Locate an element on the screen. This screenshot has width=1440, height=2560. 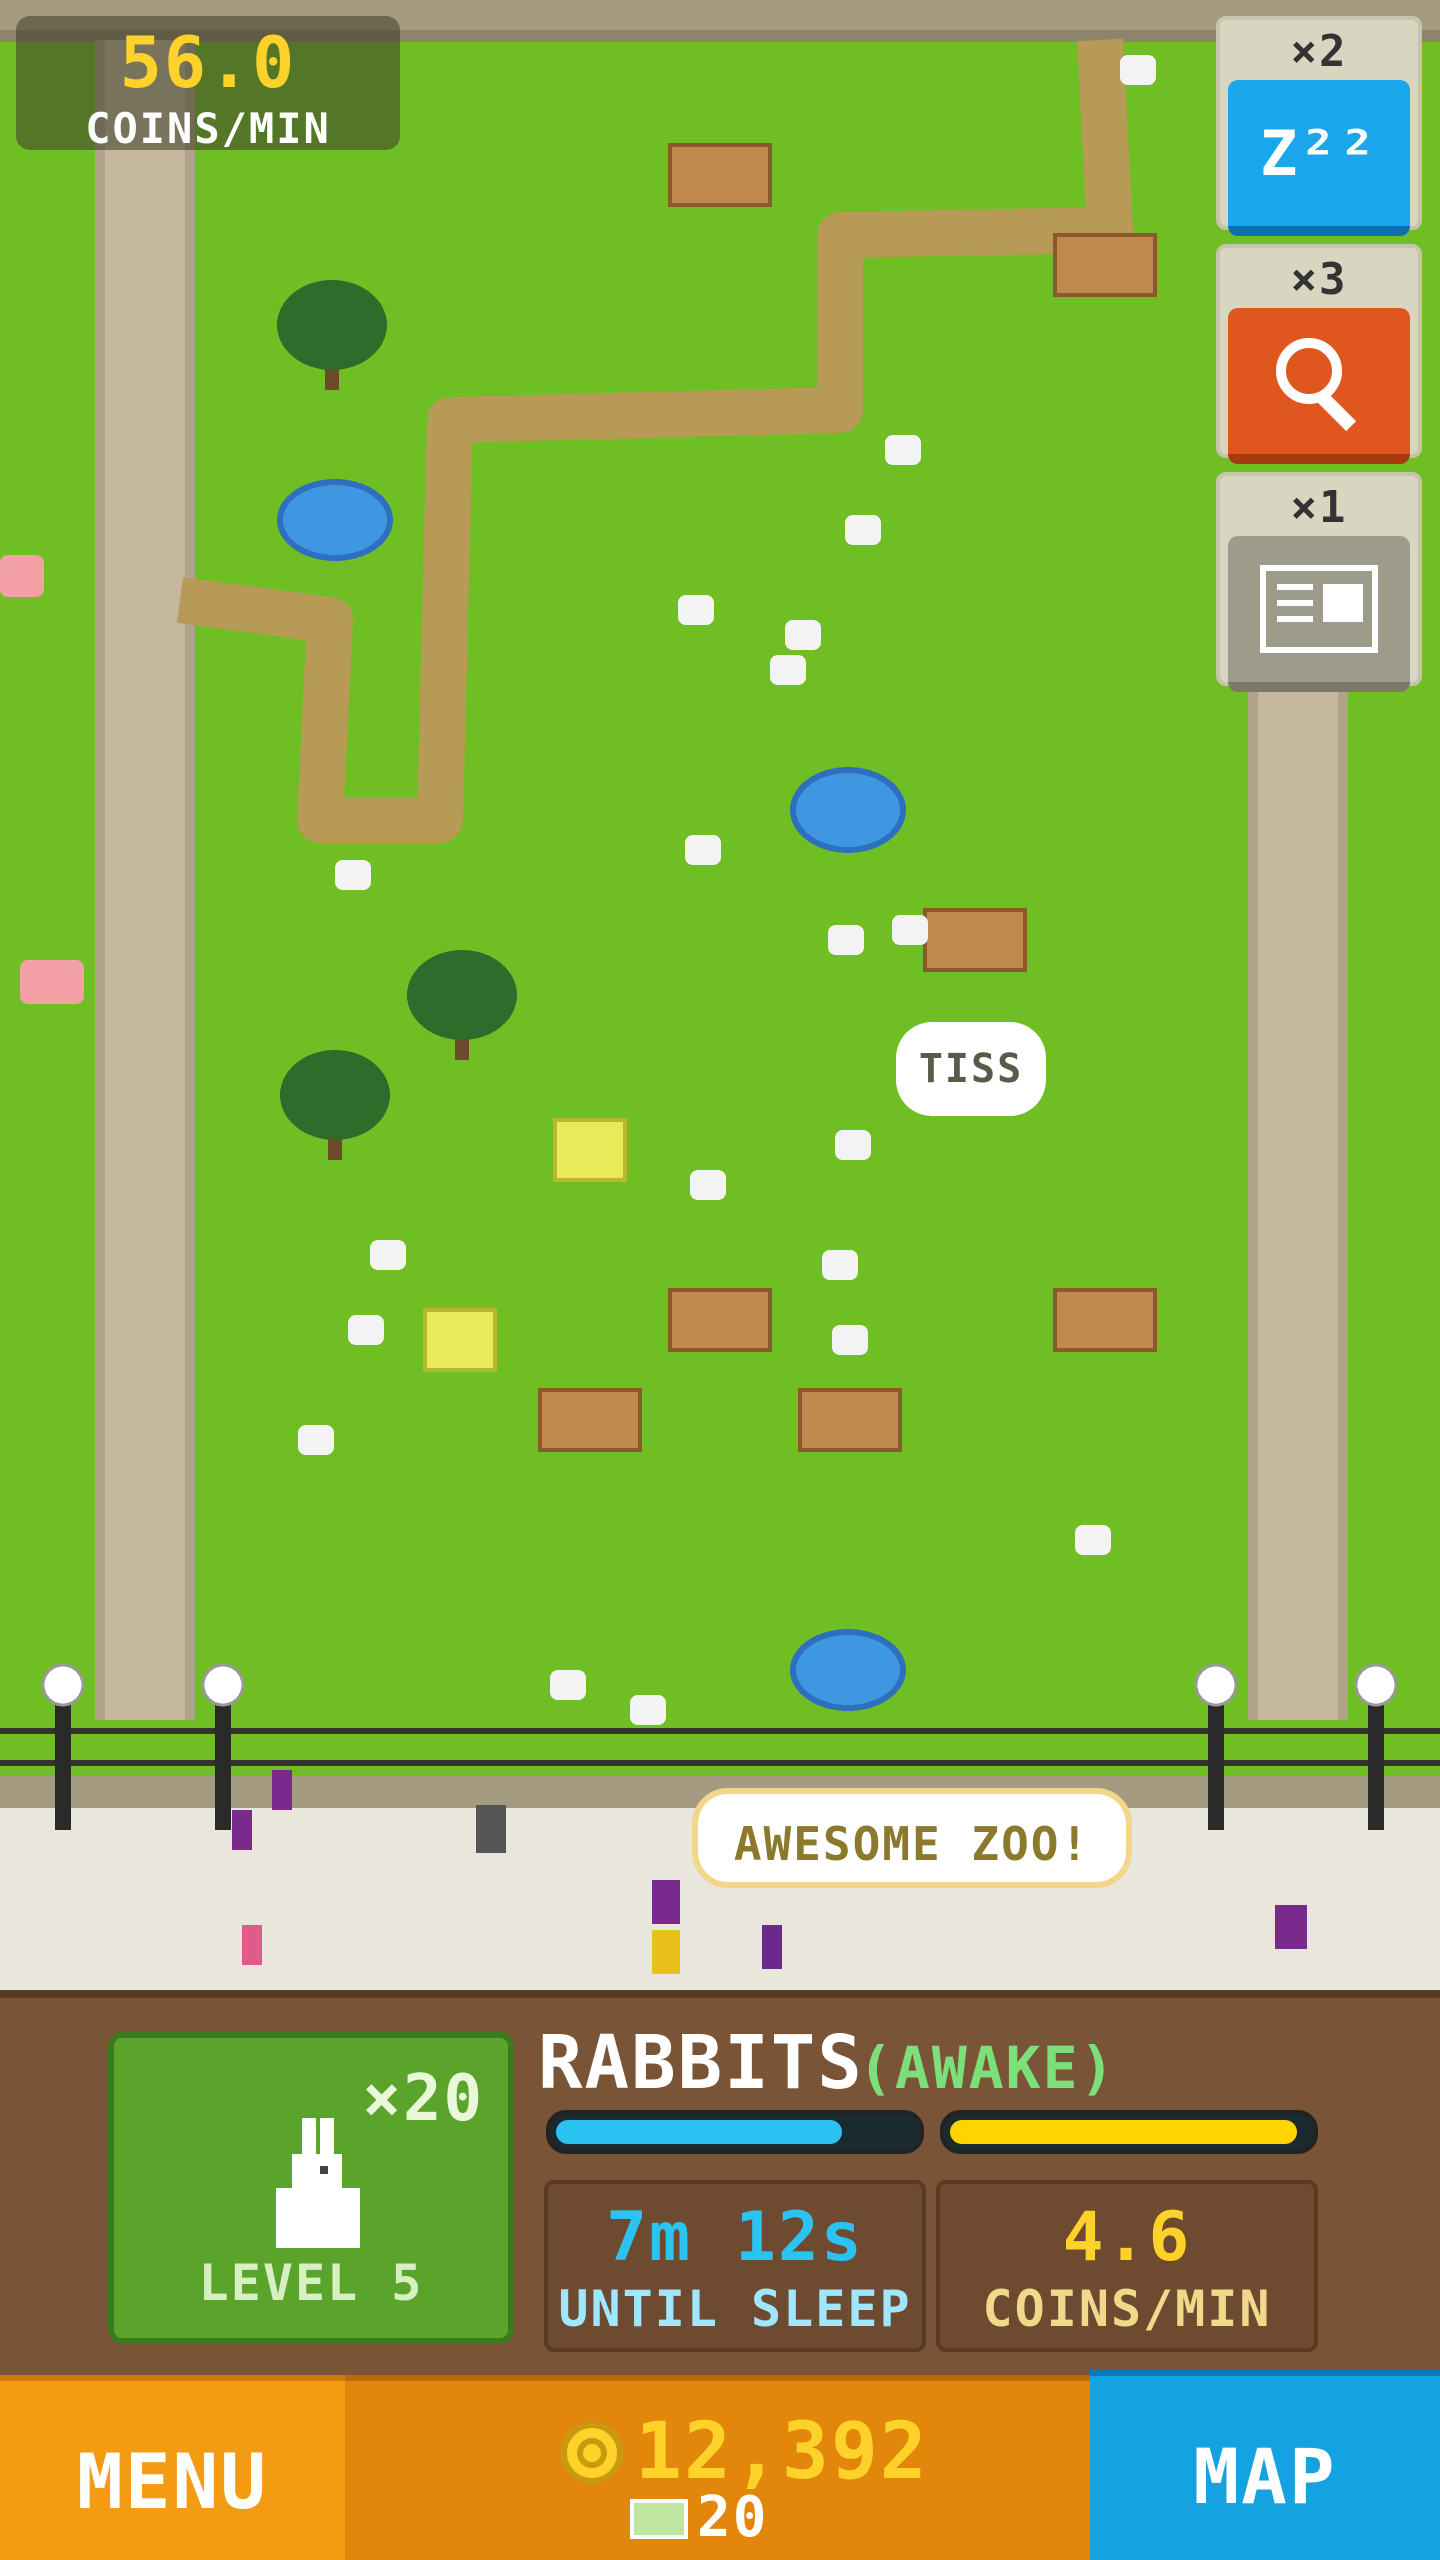
coins-per-minute-badge: 56.0 COINS/MIN is located at coordinates (208, 84).